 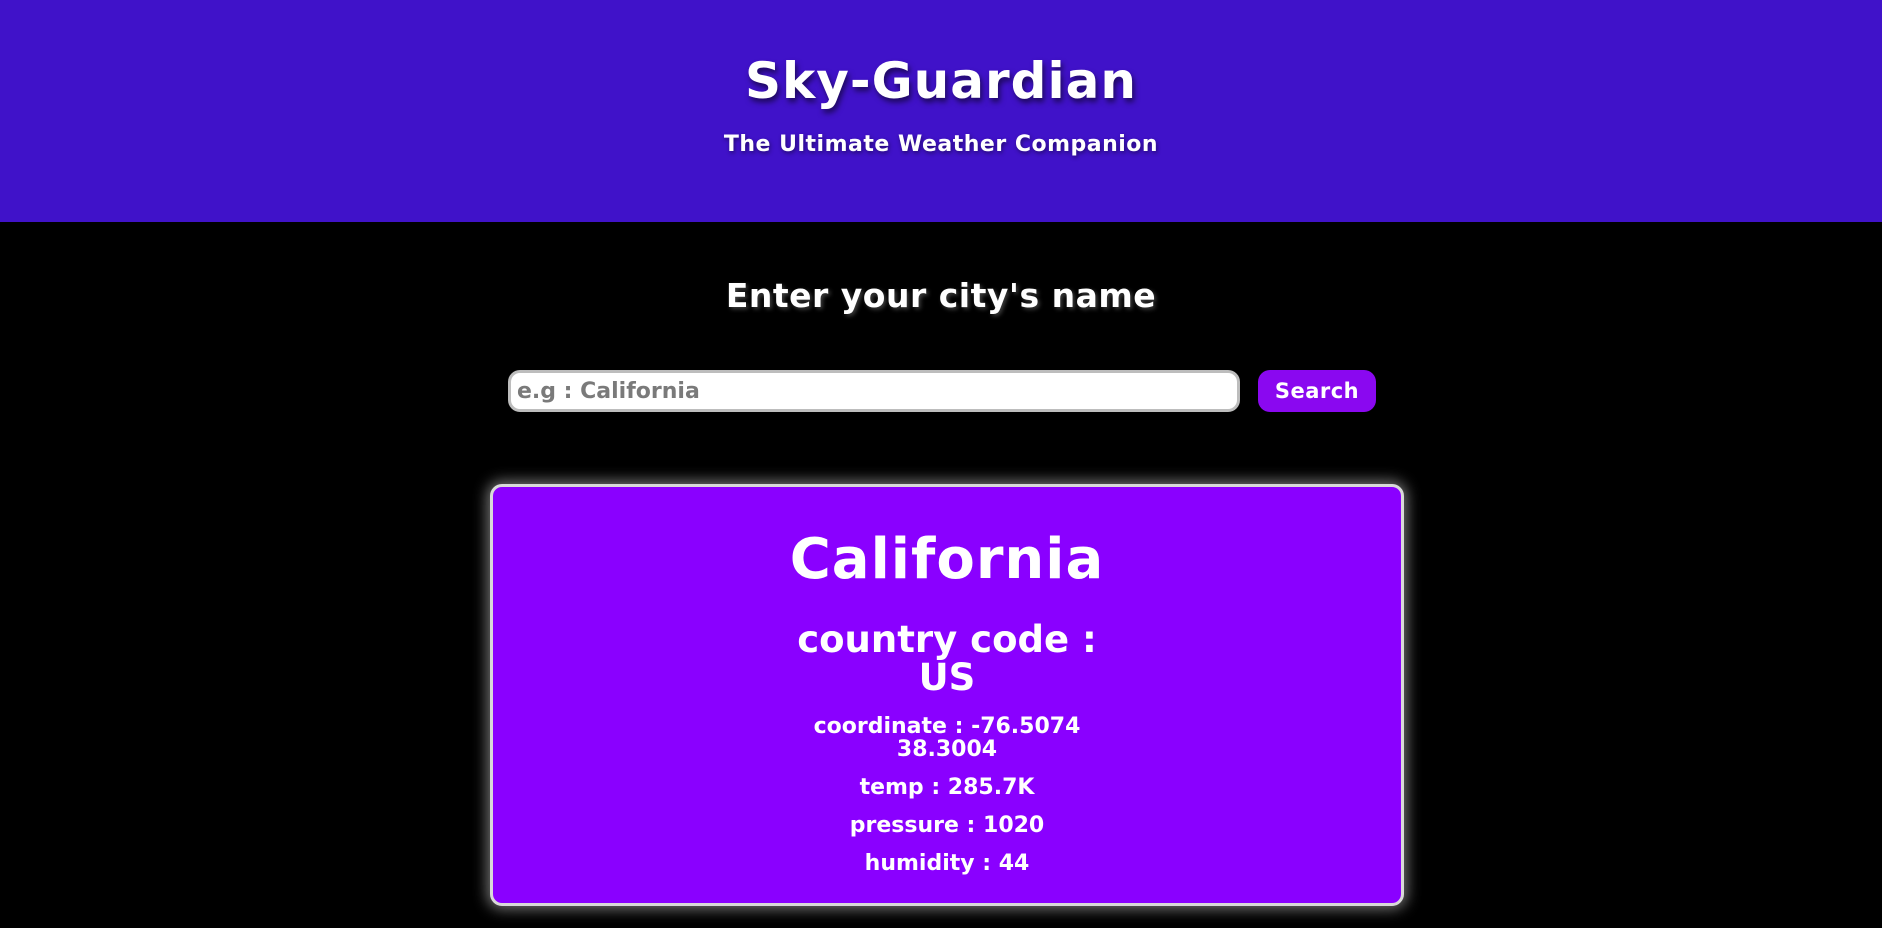 I want to click on humidity-line: humidity : 44, so click(x=947, y=863).